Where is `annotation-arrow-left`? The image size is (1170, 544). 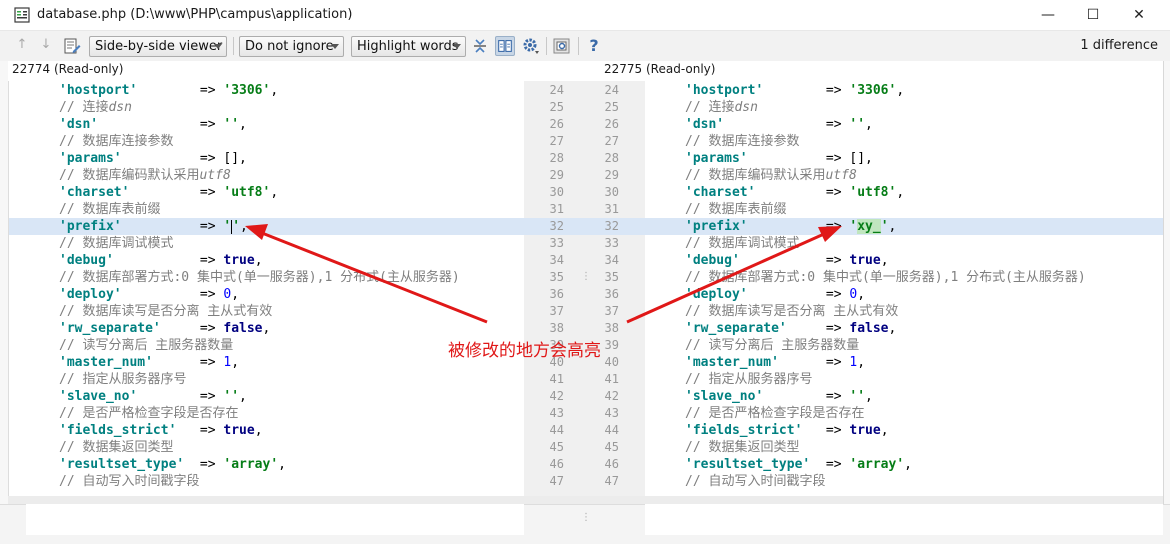
annotation-arrow-left is located at coordinates (374, 277).